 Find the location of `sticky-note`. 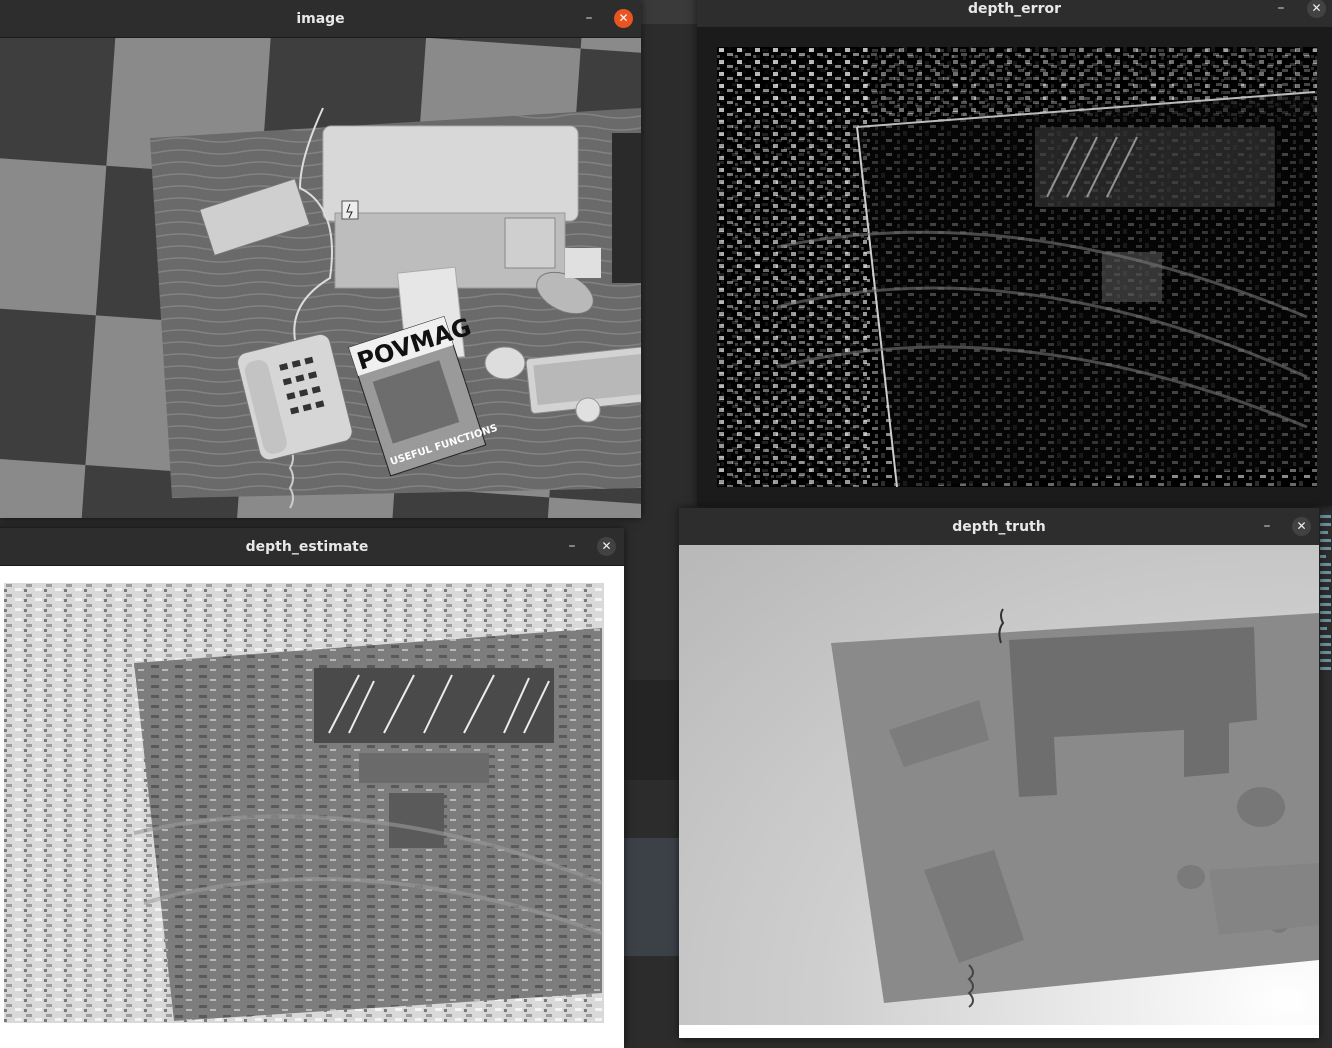

sticky-note is located at coordinates (583, 263).